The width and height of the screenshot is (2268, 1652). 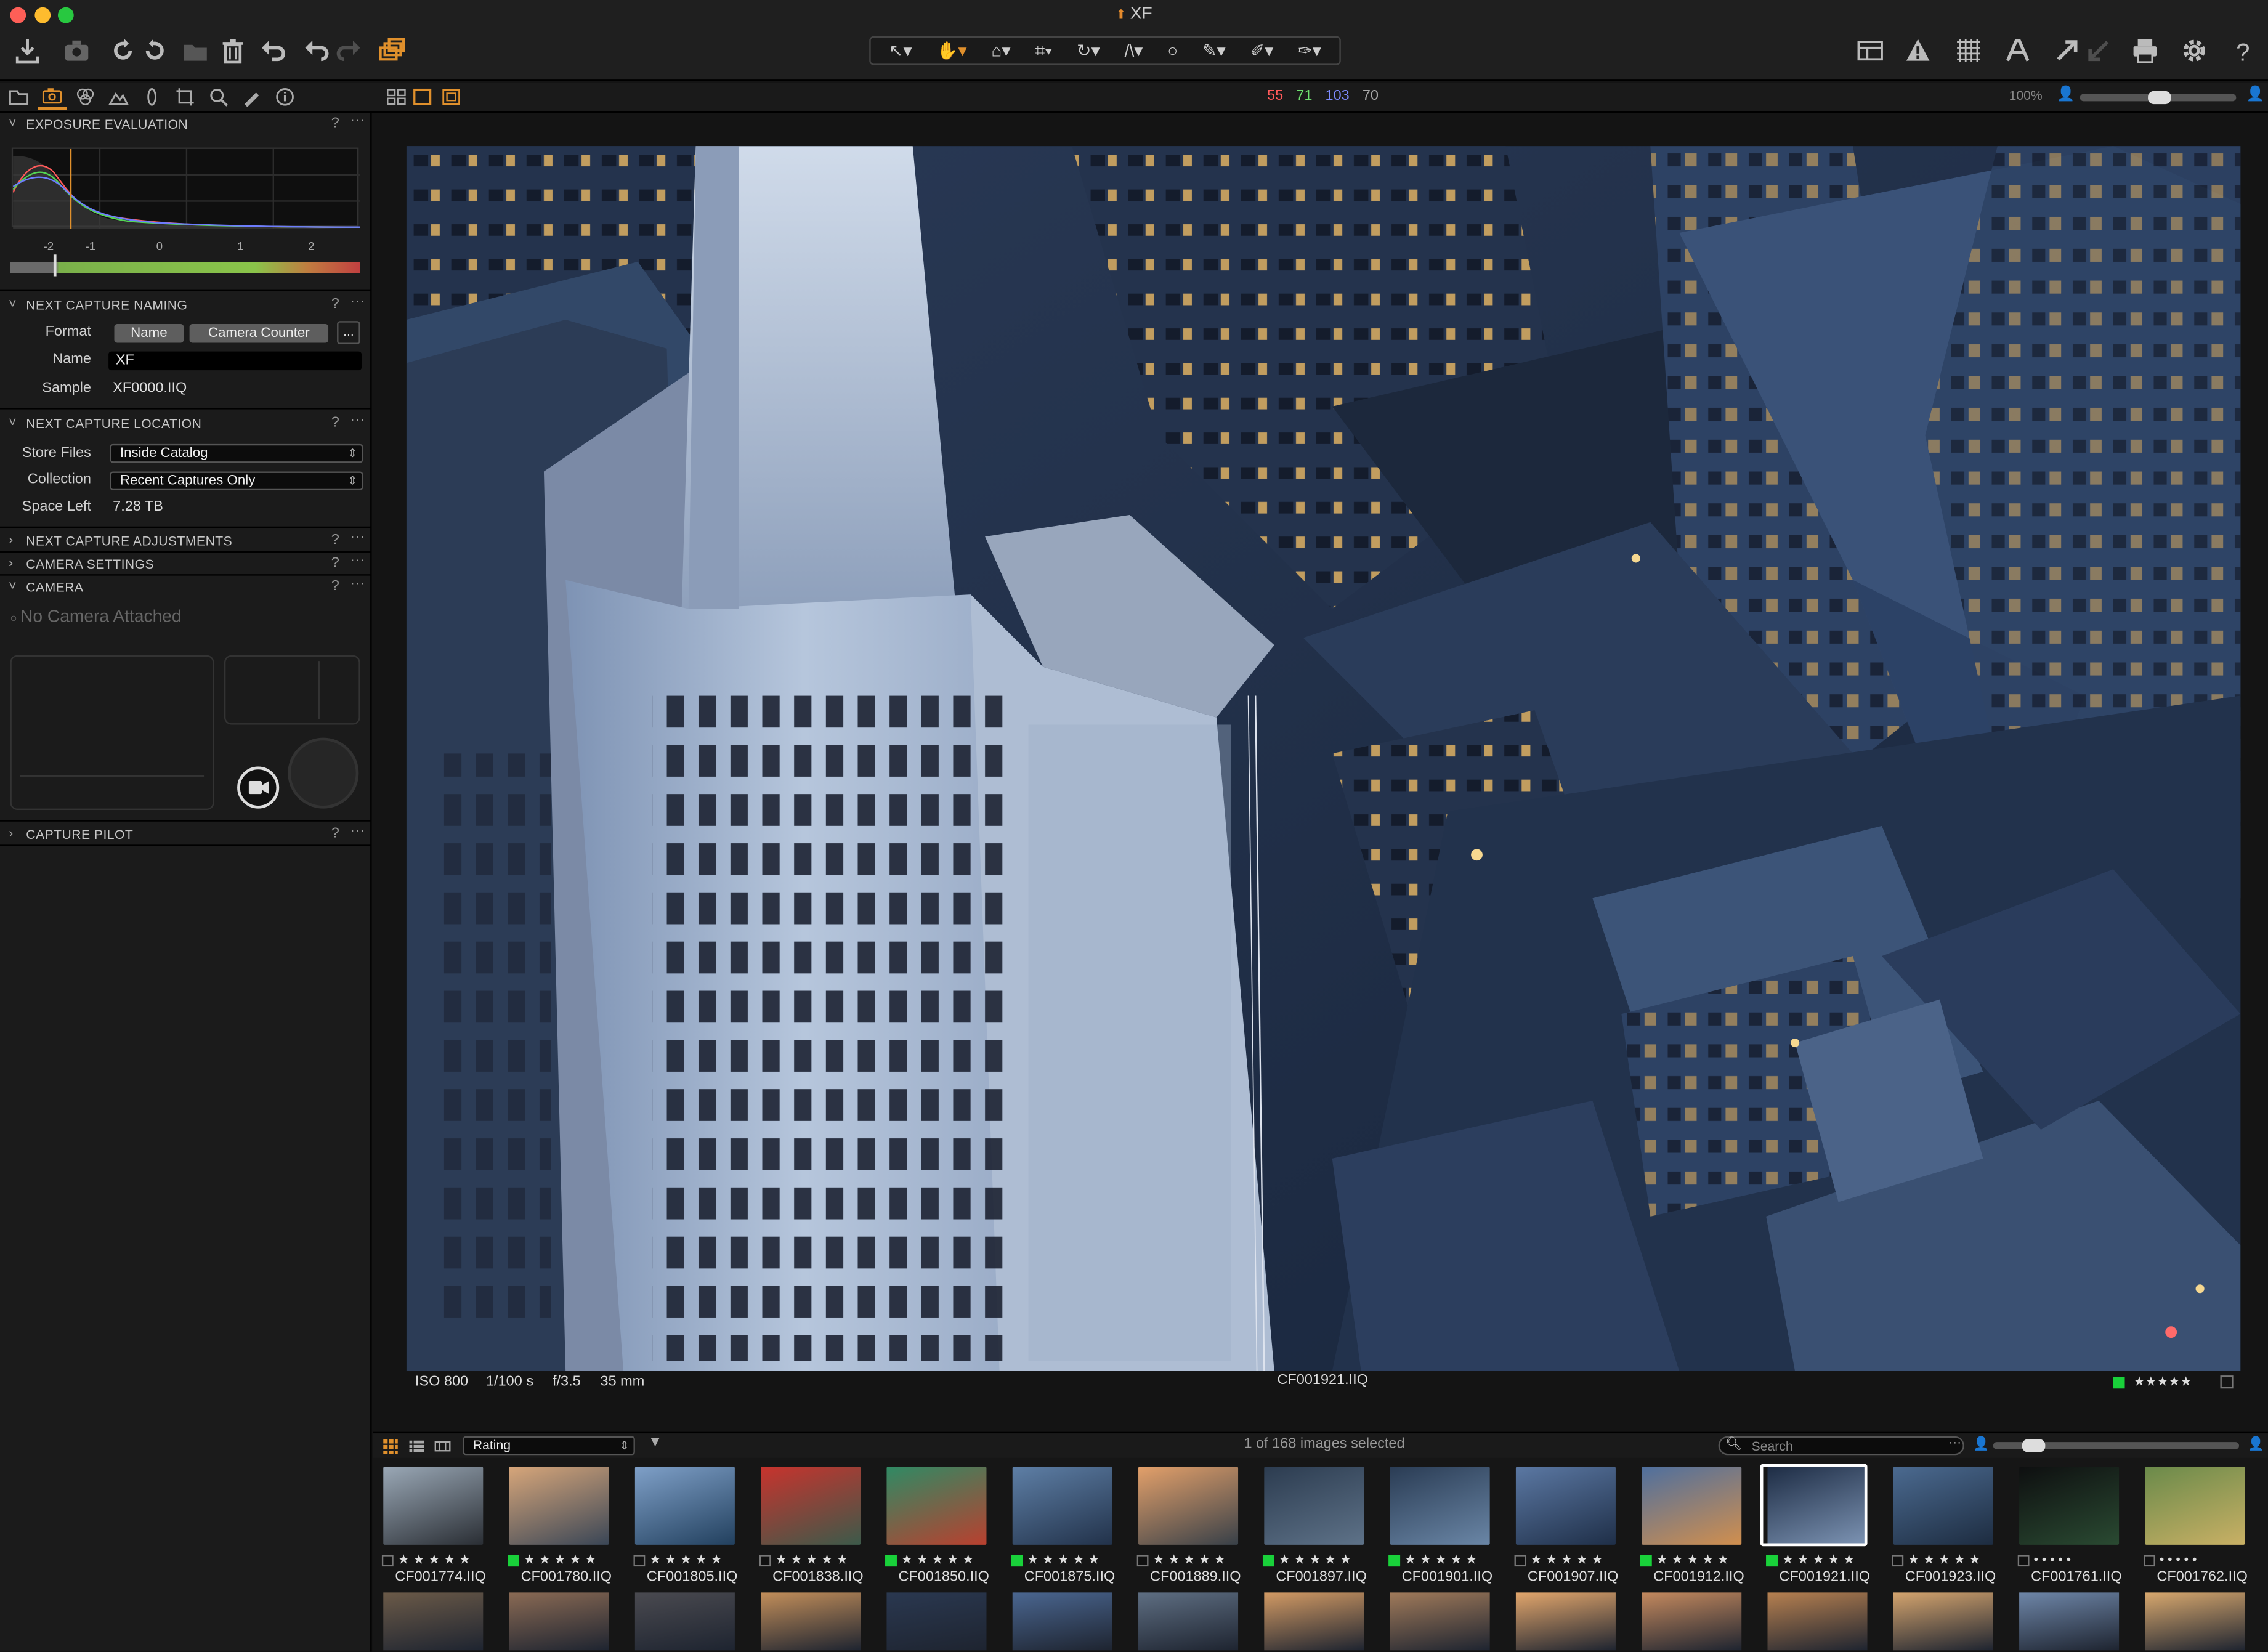 I want to click on filter-icon: ▼, so click(x=655, y=1443).